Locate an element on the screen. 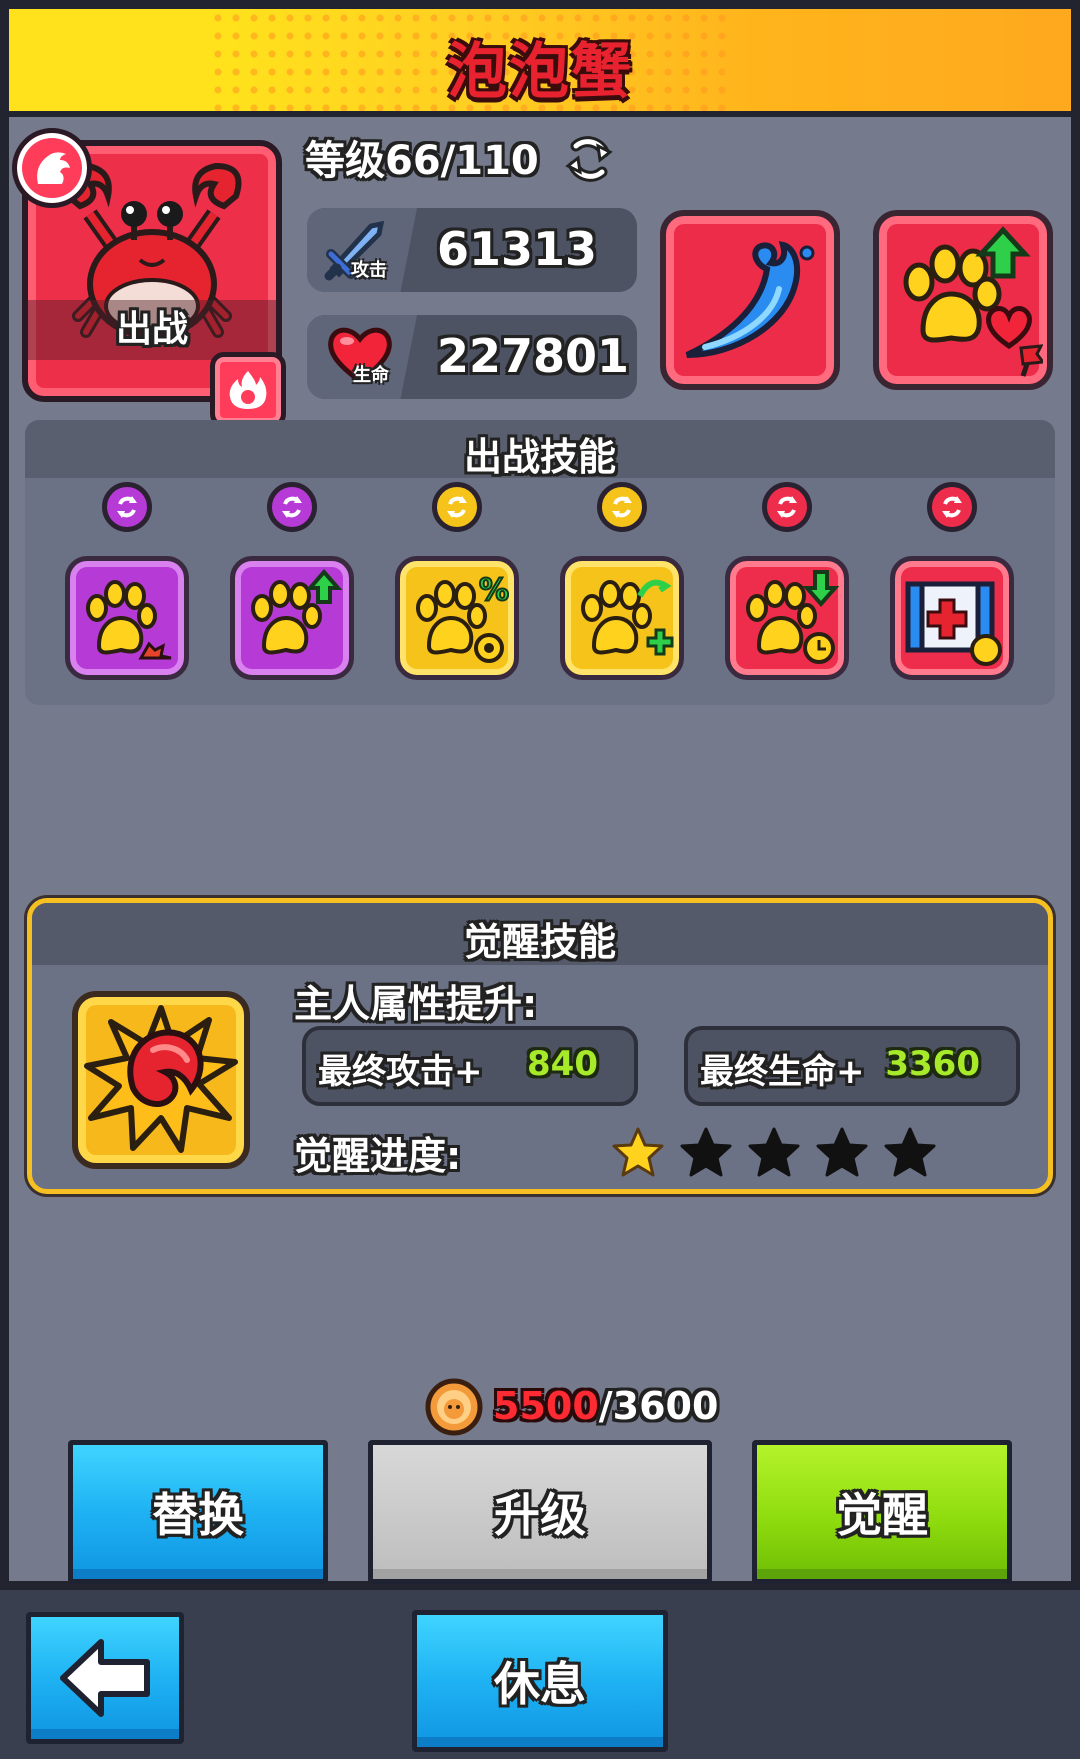  medkit-paw-icon is located at coordinates (953, 623).